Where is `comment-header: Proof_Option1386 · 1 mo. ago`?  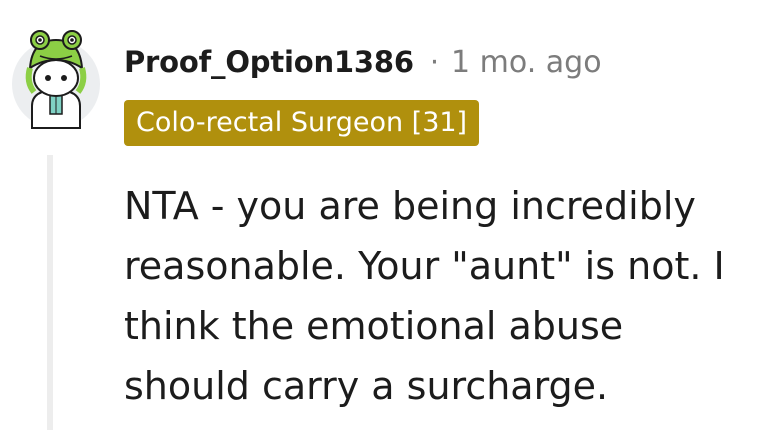 comment-header: Proof_Option1386 · 1 mo. ago is located at coordinates (363, 62).